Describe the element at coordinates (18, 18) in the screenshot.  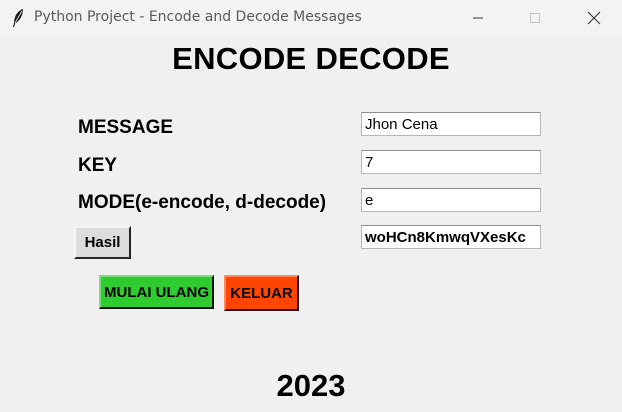
I see `feather-icon` at that location.